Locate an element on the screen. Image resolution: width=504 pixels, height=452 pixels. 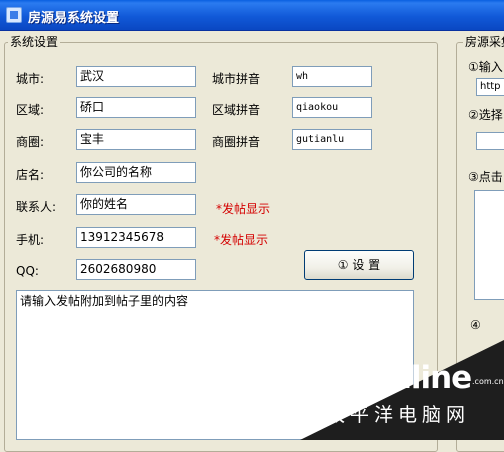
step1-label: ①输入 is located at coordinates (485, 67).